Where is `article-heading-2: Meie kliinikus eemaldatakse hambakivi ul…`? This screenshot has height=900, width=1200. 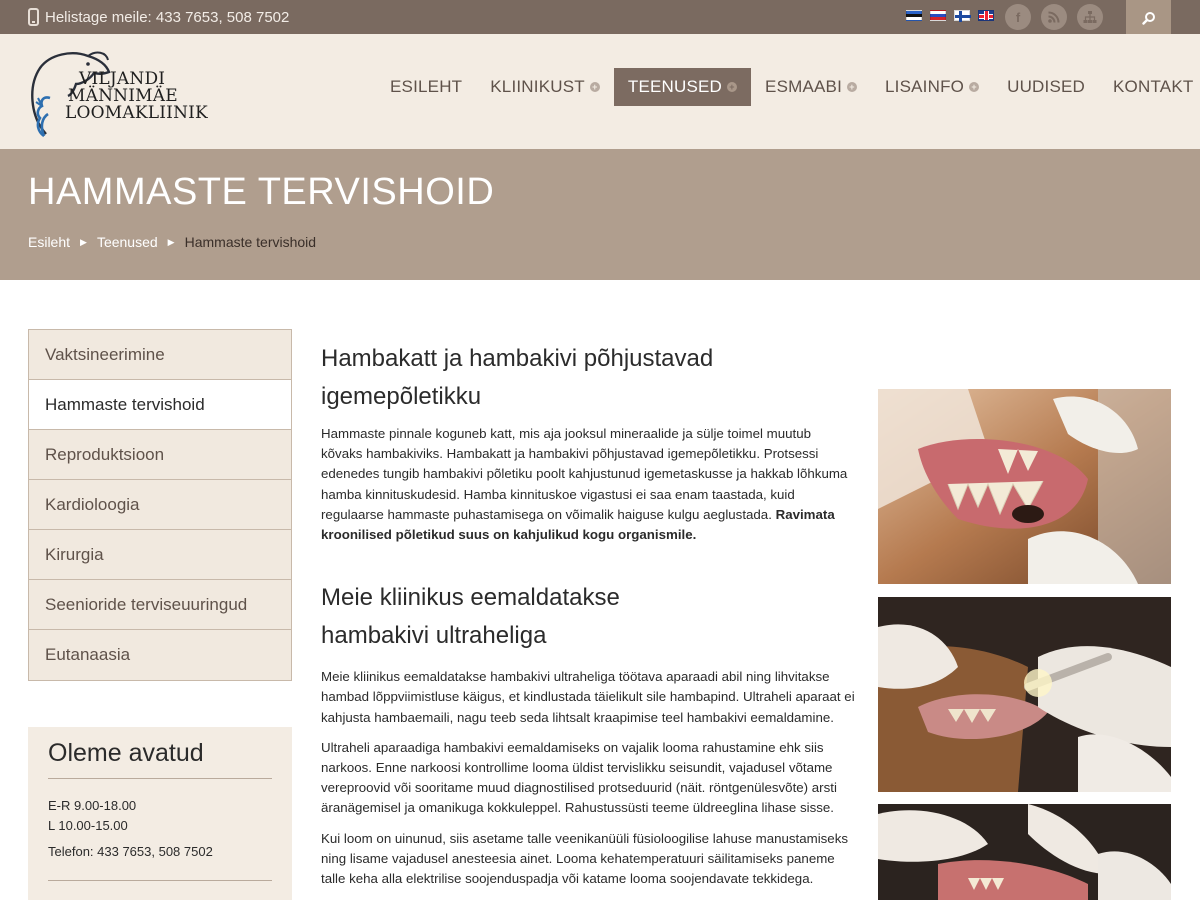
article-heading-2: Meie kliinikus eemaldatakse hambakivi ul… is located at coordinates (470, 617).